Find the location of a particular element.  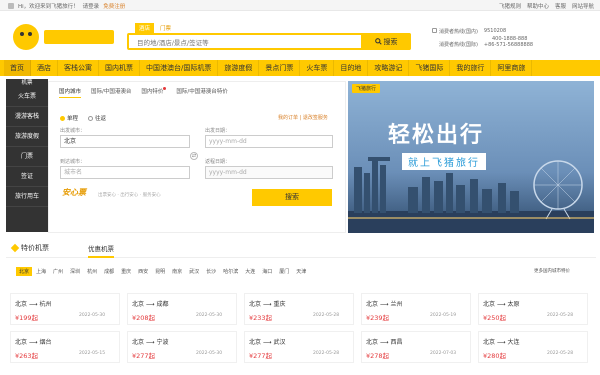

city-filter: 长沙 is located at coordinates (211, 271).